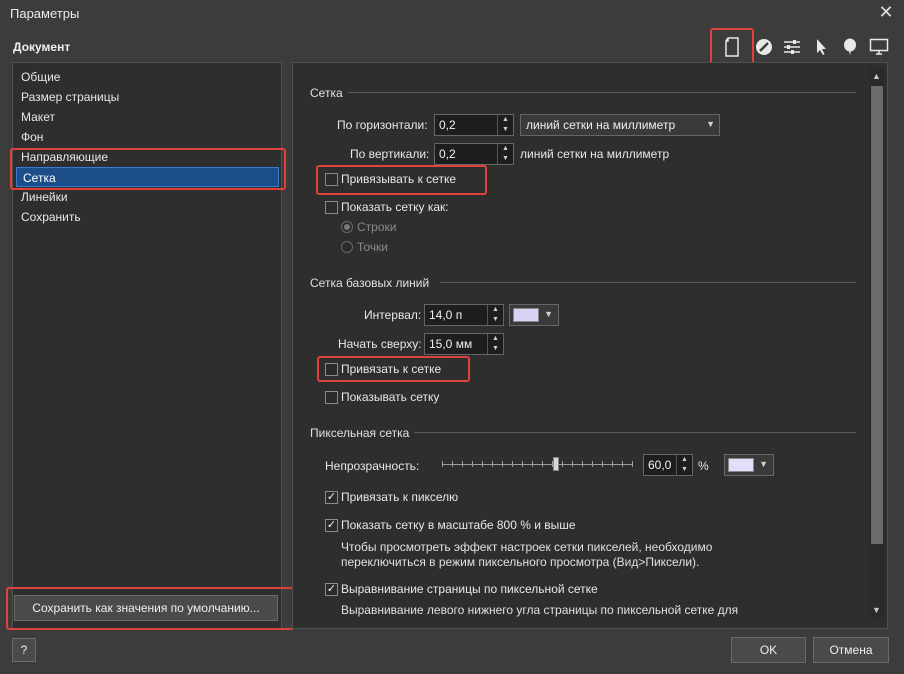  Describe the element at coordinates (474, 125) in the screenshot. I see `horizontal-spinner: 0,2 ▲ ▼` at that location.